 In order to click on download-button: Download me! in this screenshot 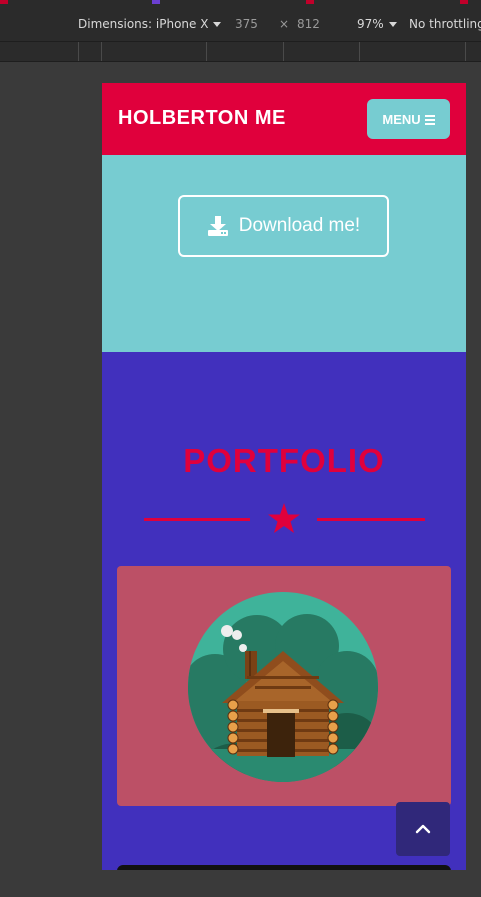, I will do `click(283, 226)`.